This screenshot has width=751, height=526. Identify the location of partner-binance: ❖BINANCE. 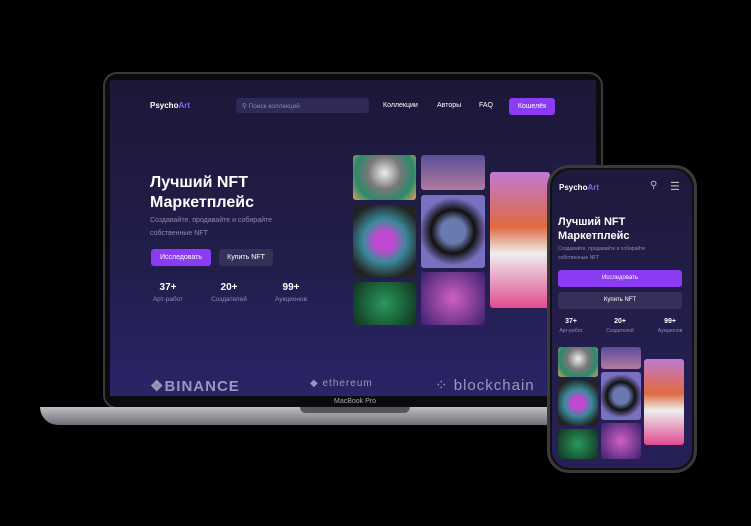
(195, 386).